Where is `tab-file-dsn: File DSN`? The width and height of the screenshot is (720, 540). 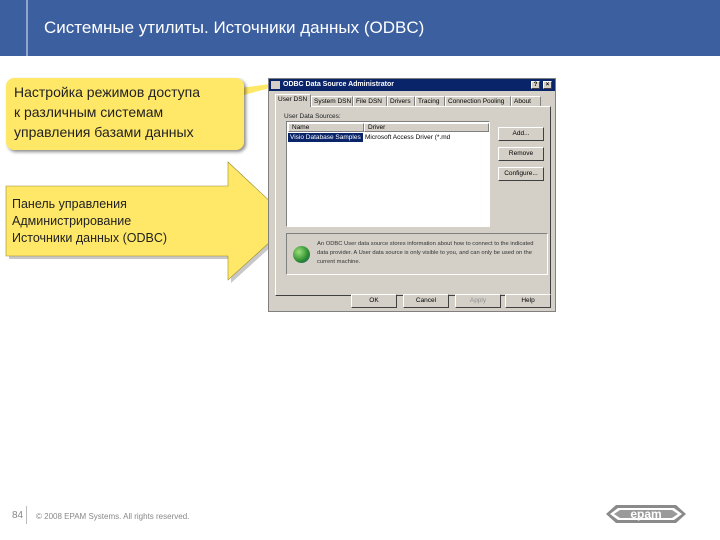 tab-file-dsn: File DSN is located at coordinates (370, 101).